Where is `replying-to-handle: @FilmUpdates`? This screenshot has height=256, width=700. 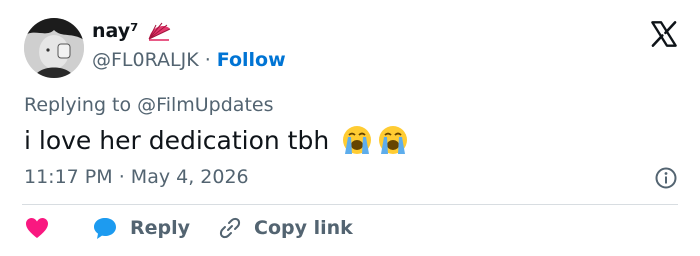
replying-to-handle: @FilmUpdates is located at coordinates (205, 105).